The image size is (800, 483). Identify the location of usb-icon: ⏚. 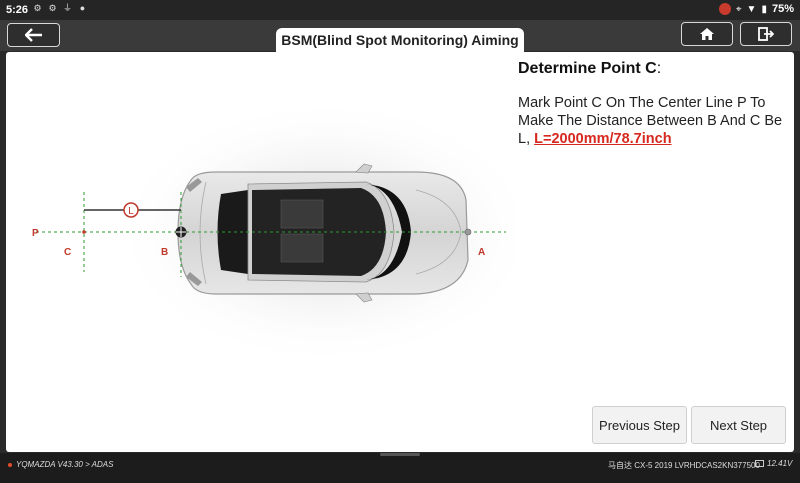
(67, 8).